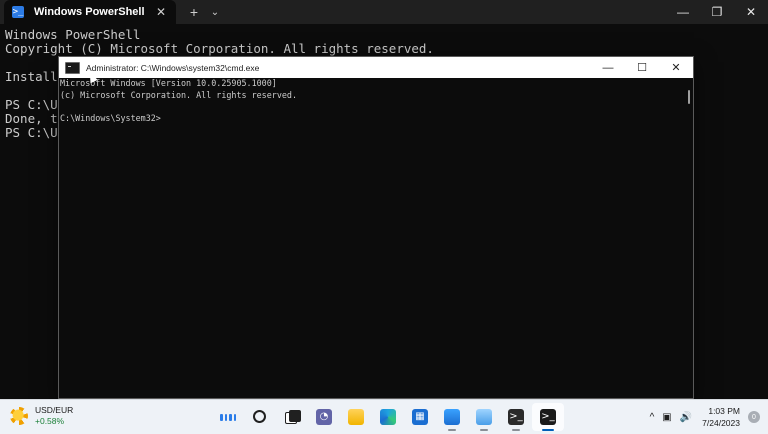 The width and height of the screenshot is (768, 434). I want to click on photos-button, so click(452, 417).